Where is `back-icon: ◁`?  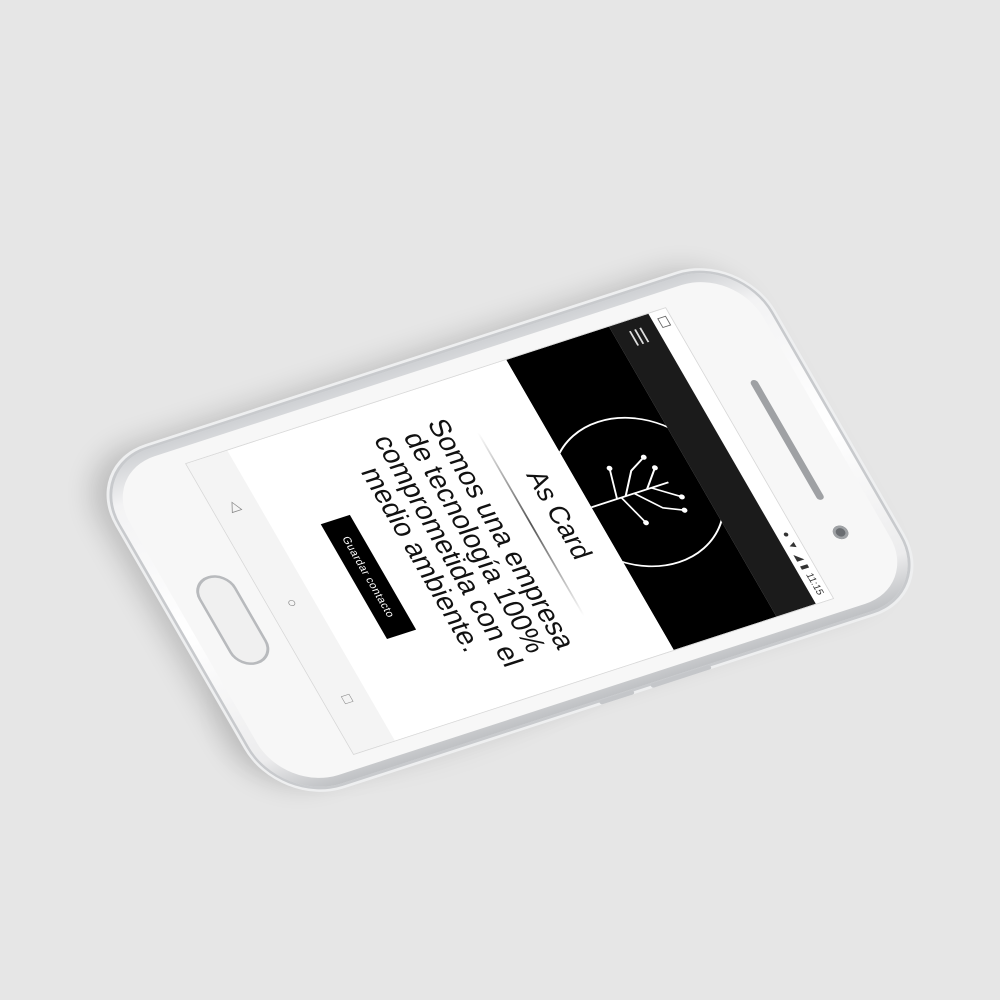 back-icon: ◁ is located at coordinates (235, 506).